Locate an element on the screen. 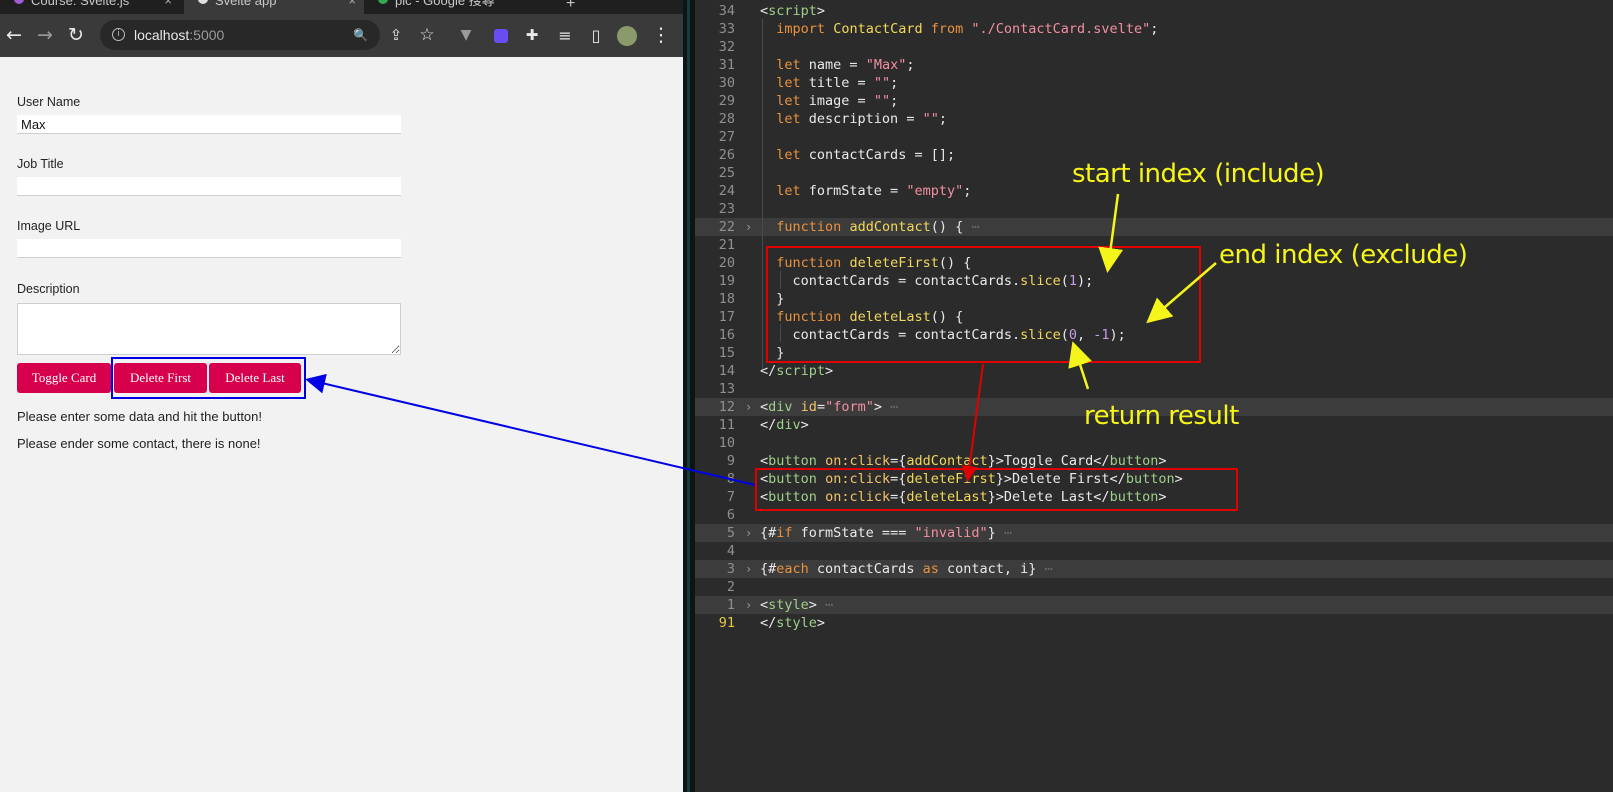 This screenshot has height=792, width=1613. back-arrow-icon: ← is located at coordinates (14, 35).